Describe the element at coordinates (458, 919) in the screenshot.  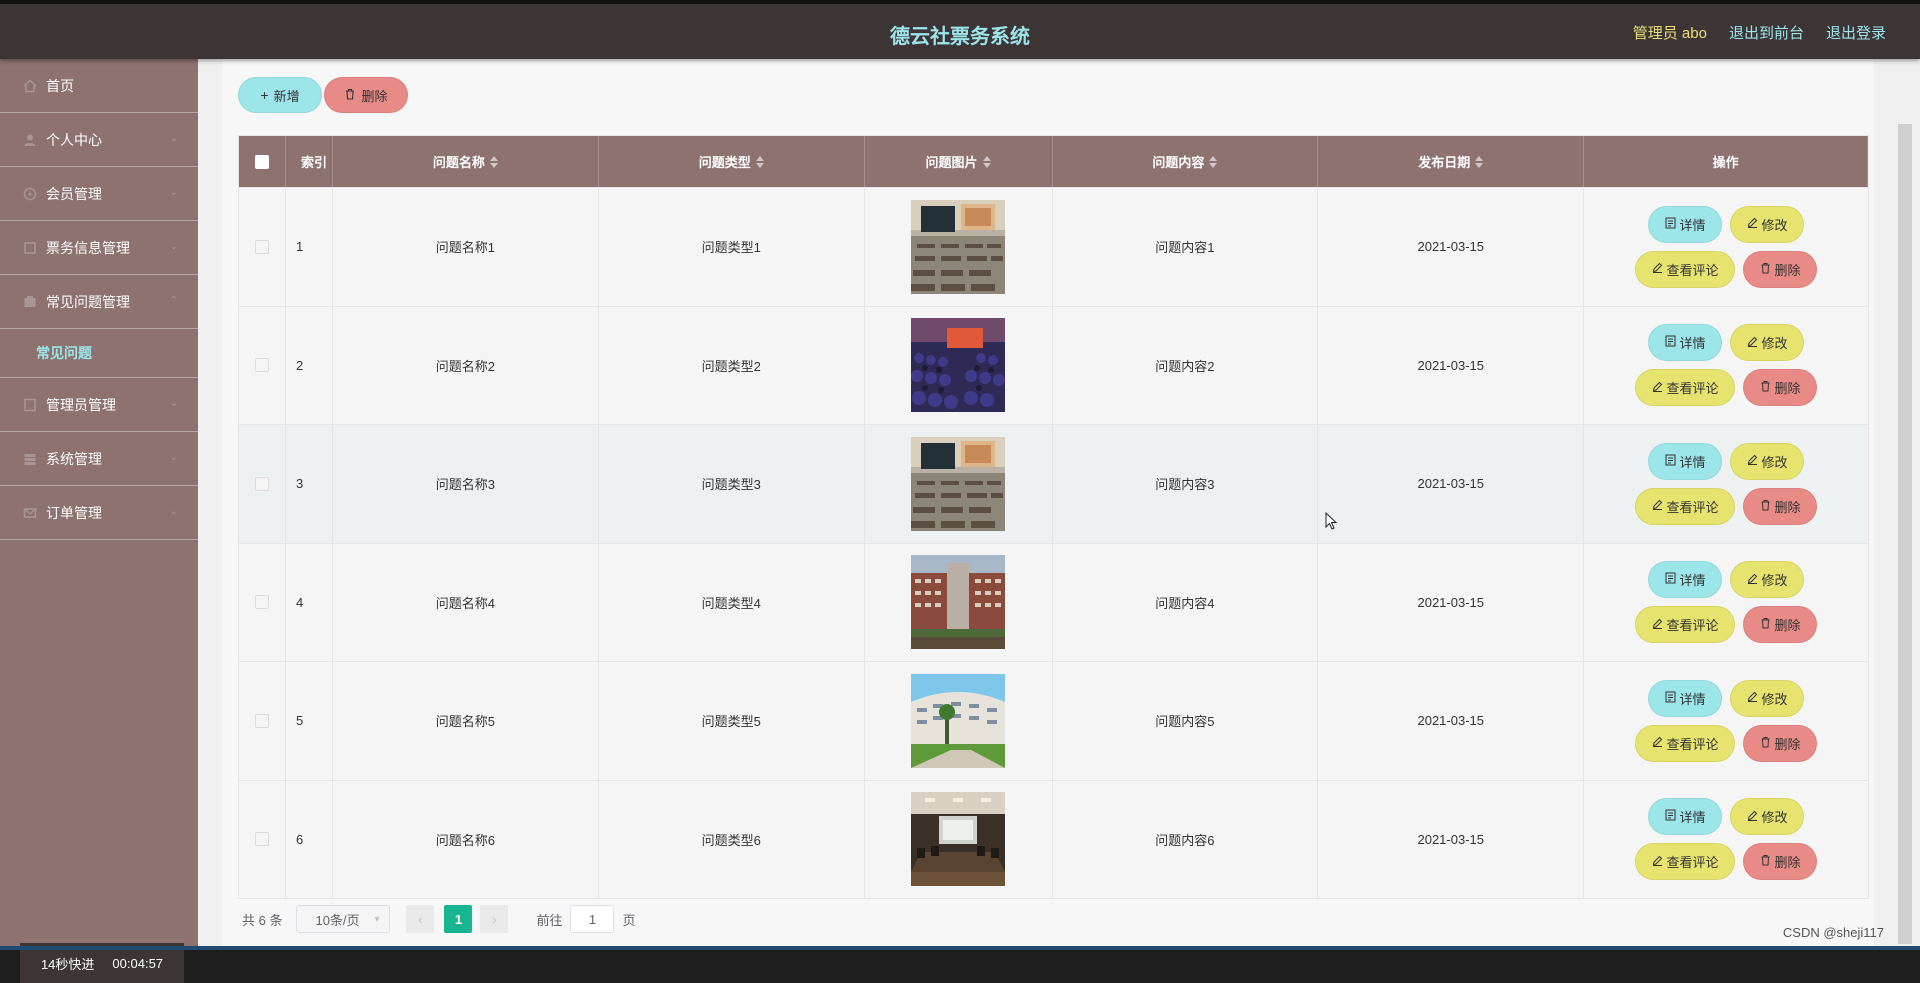
I see `page-1-button: 1` at that location.